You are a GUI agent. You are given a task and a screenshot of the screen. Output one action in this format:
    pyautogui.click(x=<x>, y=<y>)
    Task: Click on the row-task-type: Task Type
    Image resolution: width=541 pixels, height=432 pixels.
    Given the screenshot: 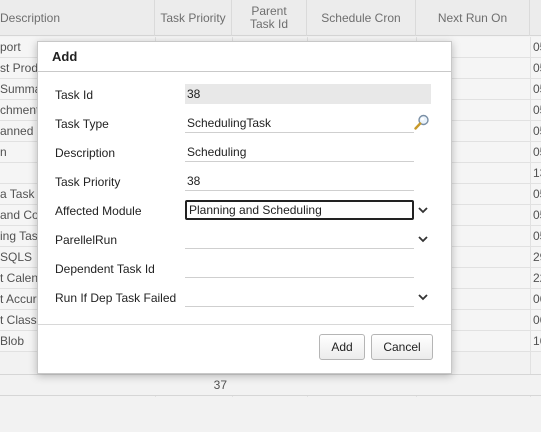 What is the action you would take?
    pyautogui.click(x=244, y=125)
    